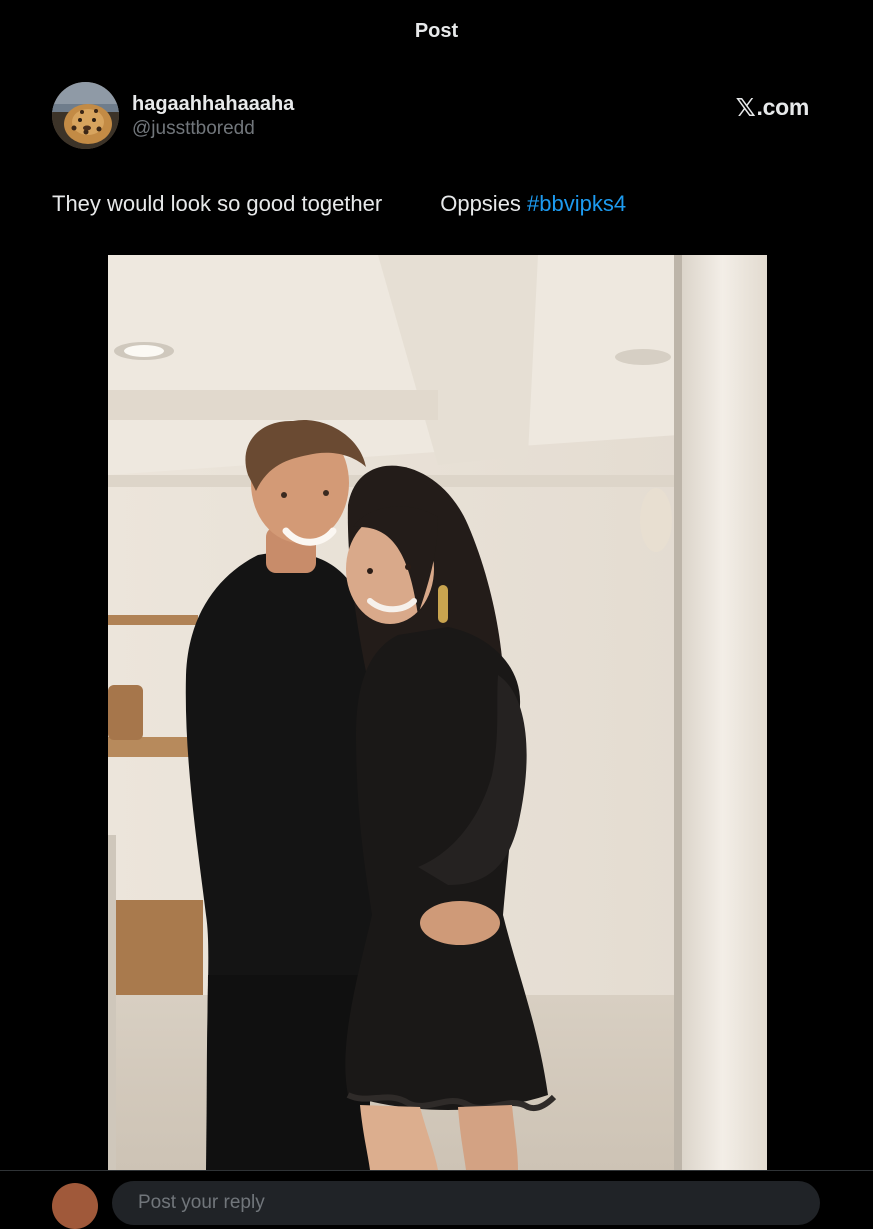 The width and height of the screenshot is (873, 1229). Describe the element at coordinates (576, 203) in the screenshot. I see `hashtag-link: #bbvipks4` at that location.